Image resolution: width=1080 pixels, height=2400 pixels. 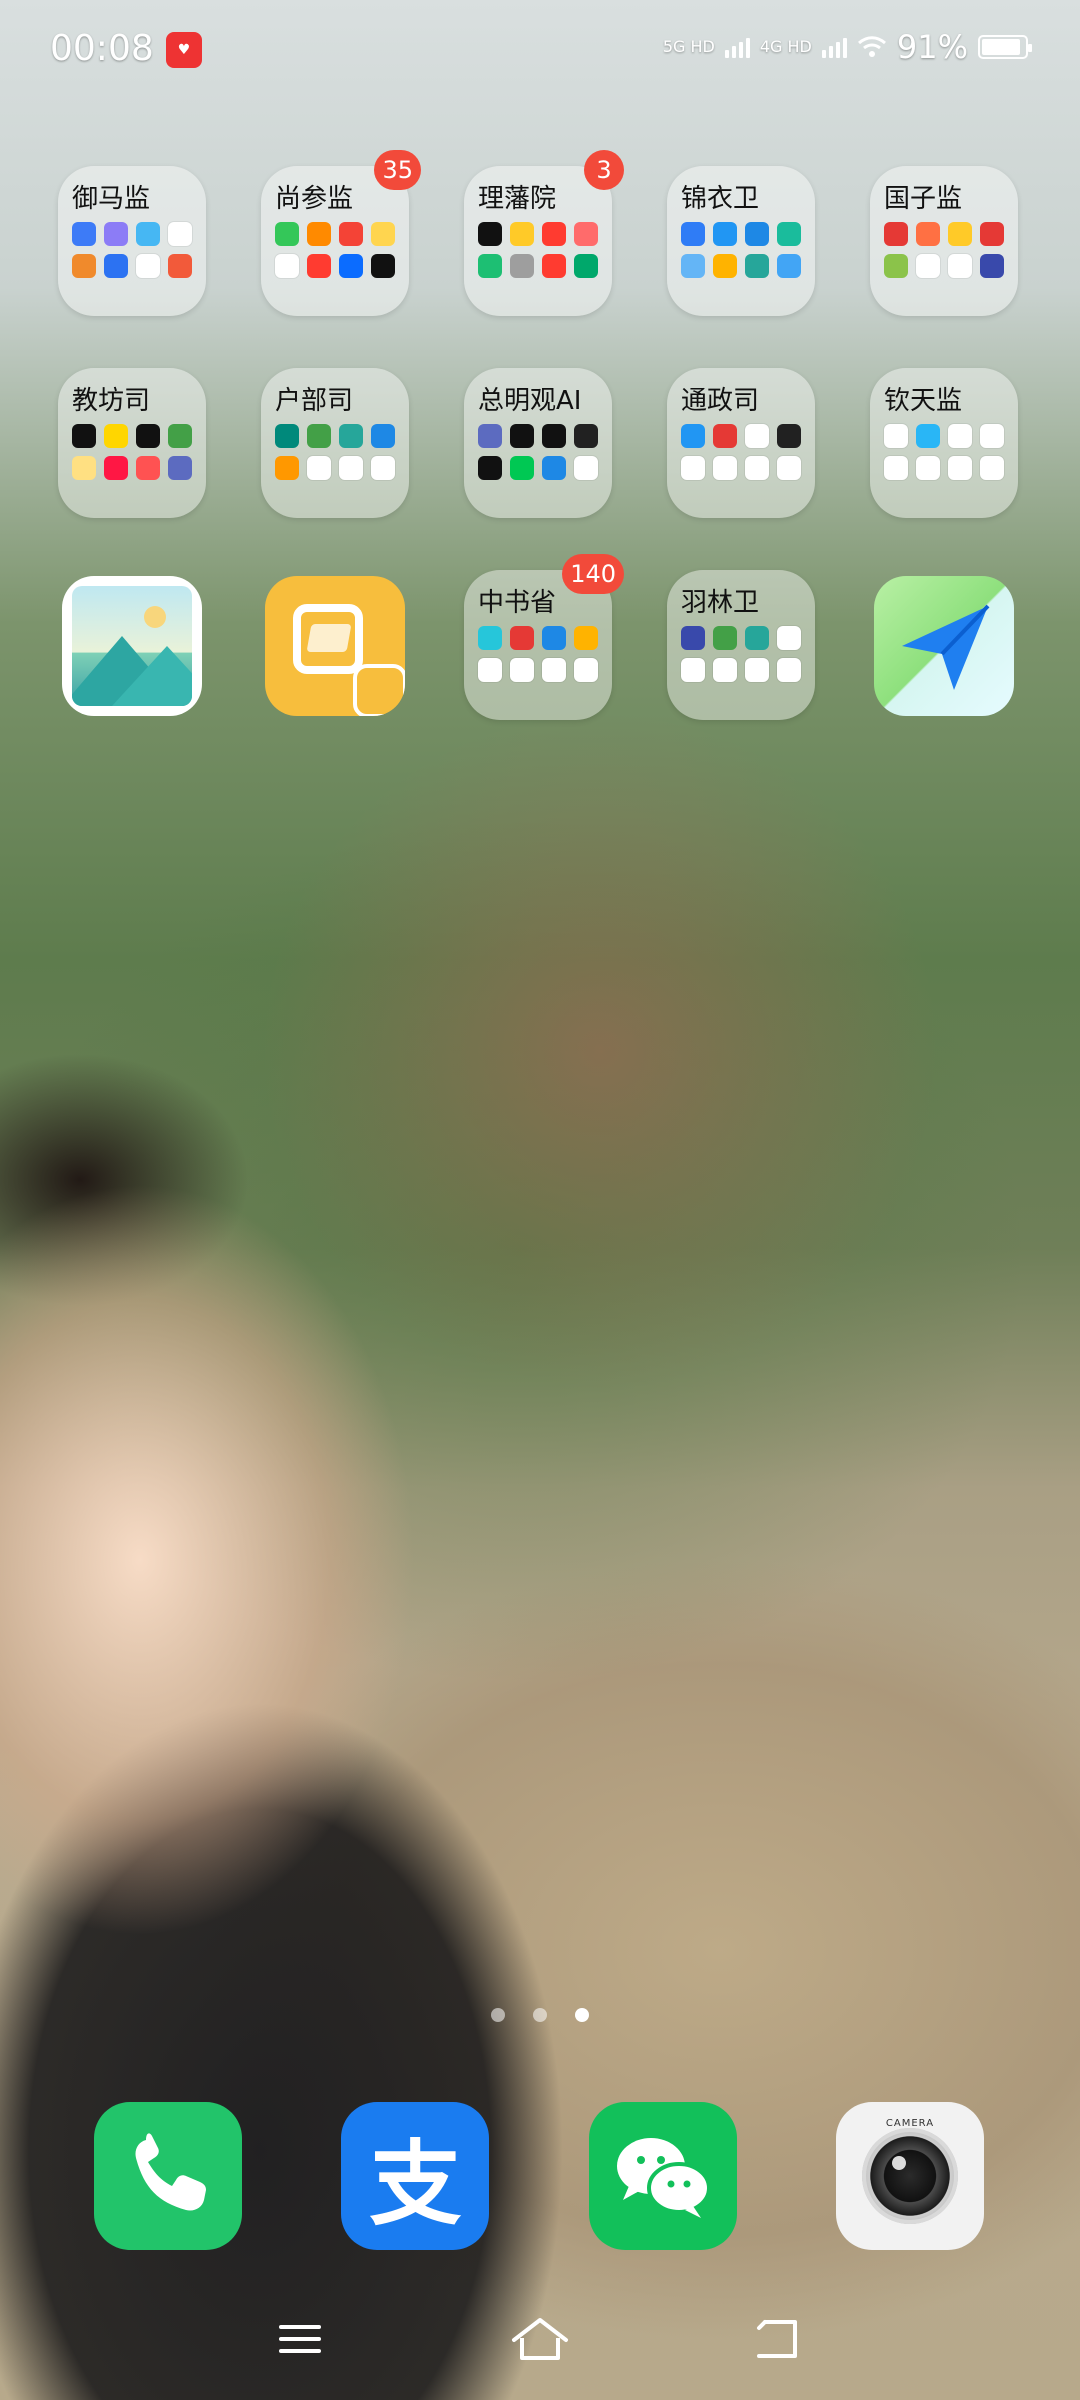 I want to click on scanner-icon, so click(x=335, y=646).